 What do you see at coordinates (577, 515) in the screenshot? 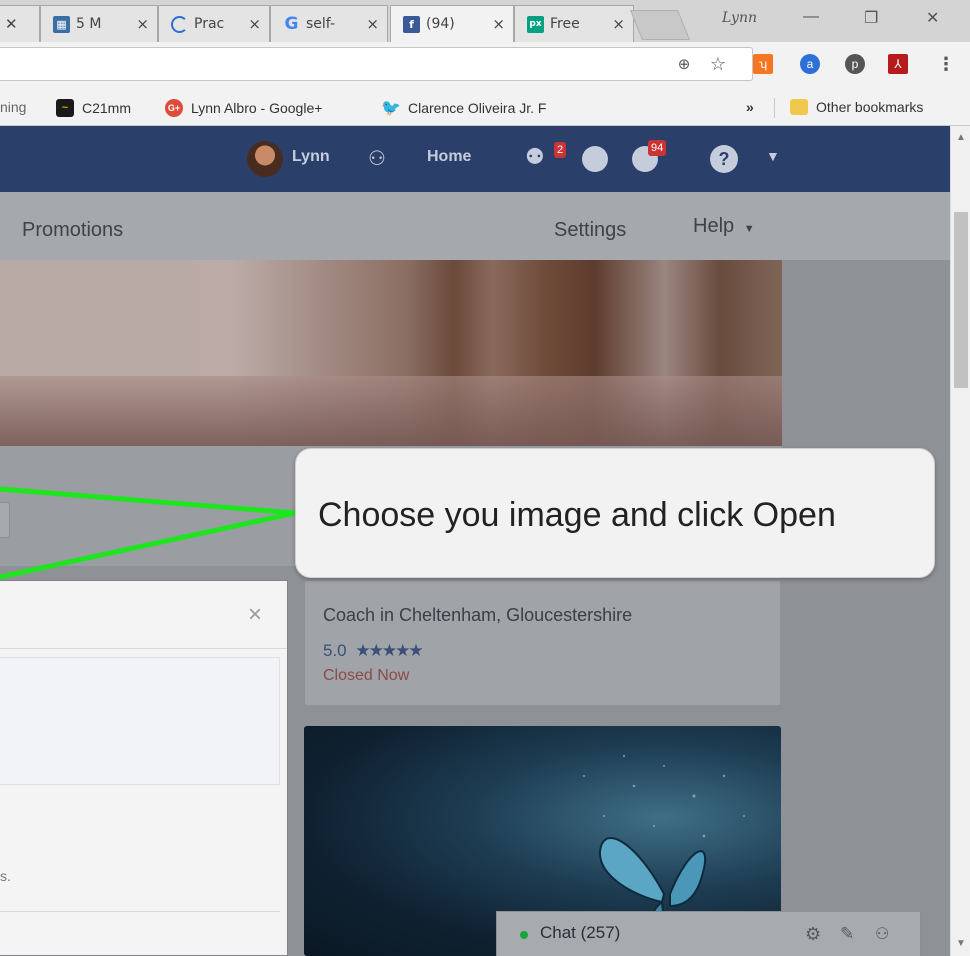
I see `callout-text: Choose you image and click Open` at bounding box center [577, 515].